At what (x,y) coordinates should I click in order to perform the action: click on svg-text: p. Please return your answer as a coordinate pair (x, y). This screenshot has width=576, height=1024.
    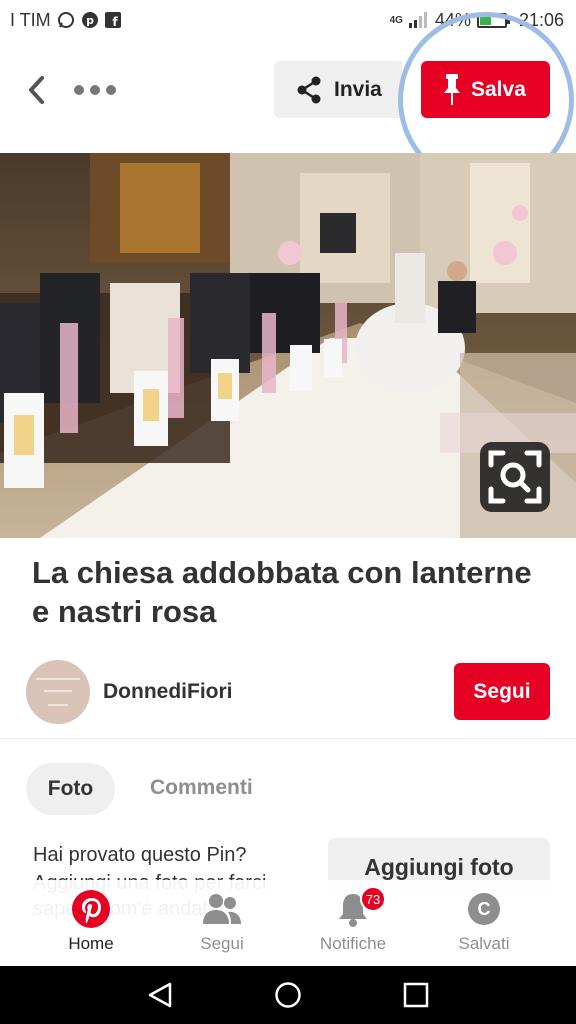
    Looking at the image, I should click on (90, 20).